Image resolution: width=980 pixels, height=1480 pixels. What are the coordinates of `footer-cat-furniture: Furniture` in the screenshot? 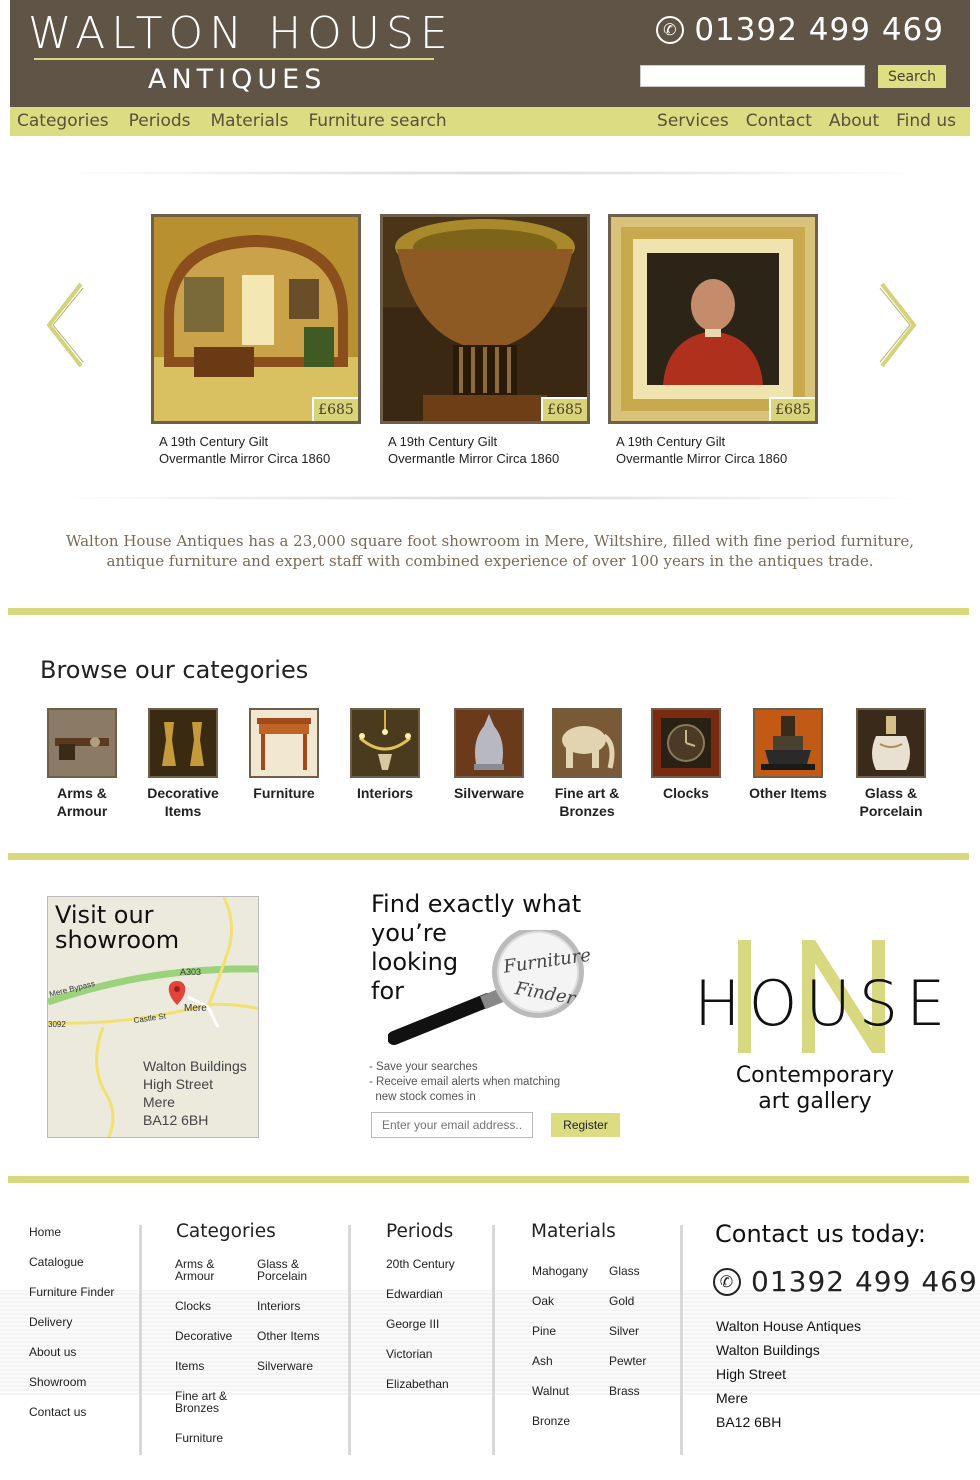 It's located at (199, 1438).